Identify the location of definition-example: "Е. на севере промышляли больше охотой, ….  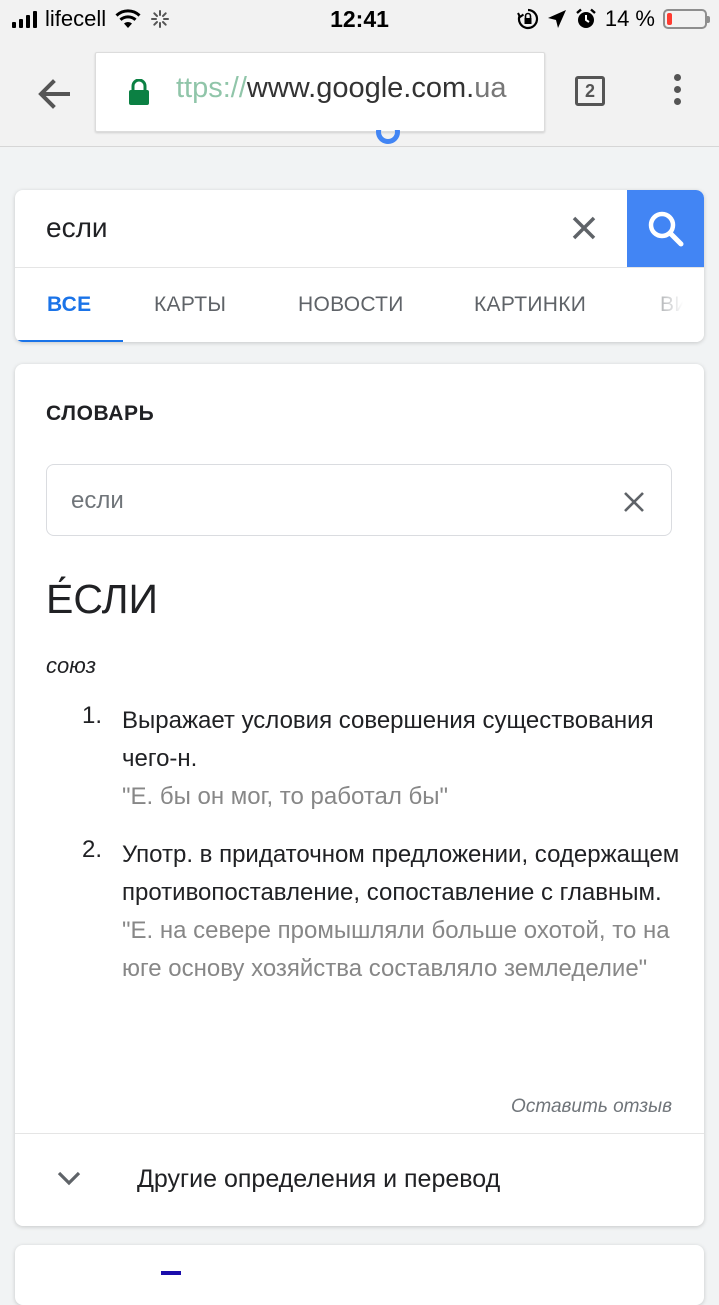
(396, 949).